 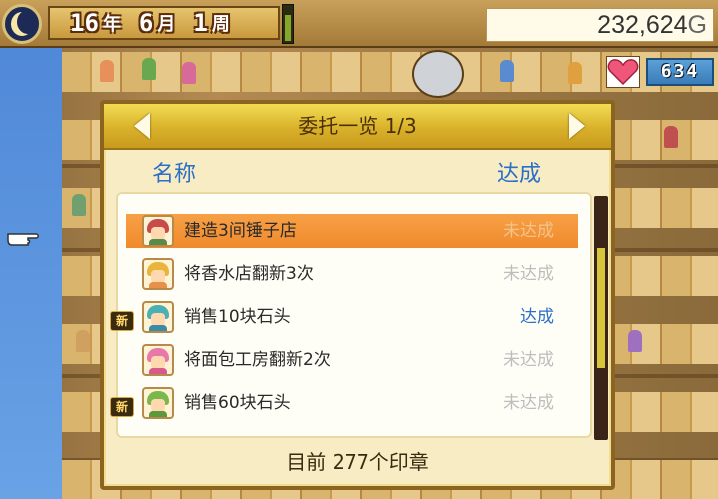 What do you see at coordinates (306, 462) in the screenshot?
I see `stamp-count-prefix: 目前` at bounding box center [306, 462].